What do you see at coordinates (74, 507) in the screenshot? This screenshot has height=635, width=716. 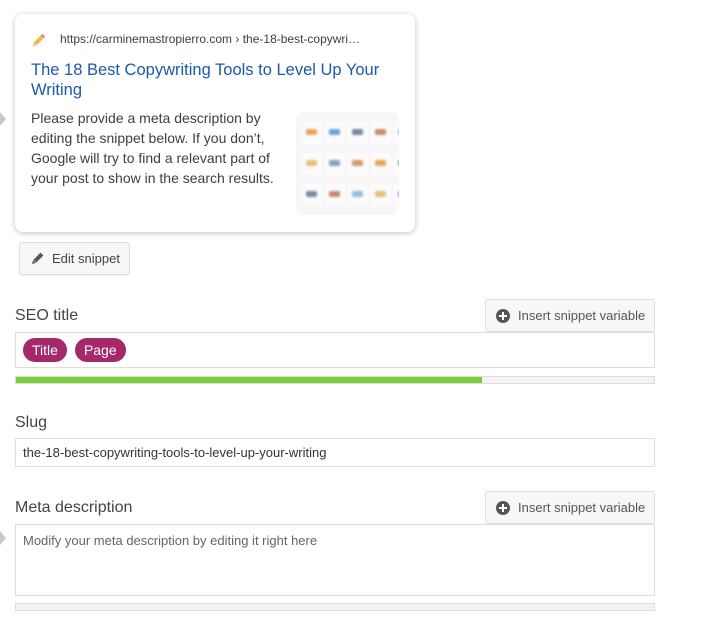 I see `meta-description-label: Meta description` at bounding box center [74, 507].